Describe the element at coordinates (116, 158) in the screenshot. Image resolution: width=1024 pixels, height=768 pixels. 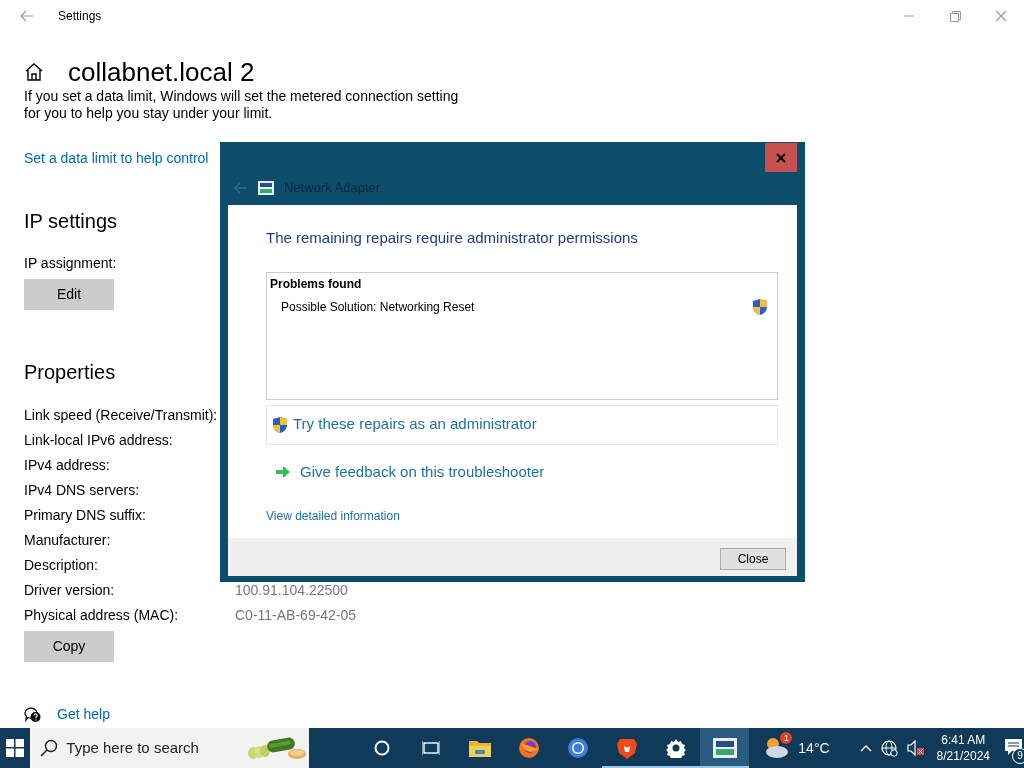
I see `data-limit-link: Set a data limit to help control` at that location.